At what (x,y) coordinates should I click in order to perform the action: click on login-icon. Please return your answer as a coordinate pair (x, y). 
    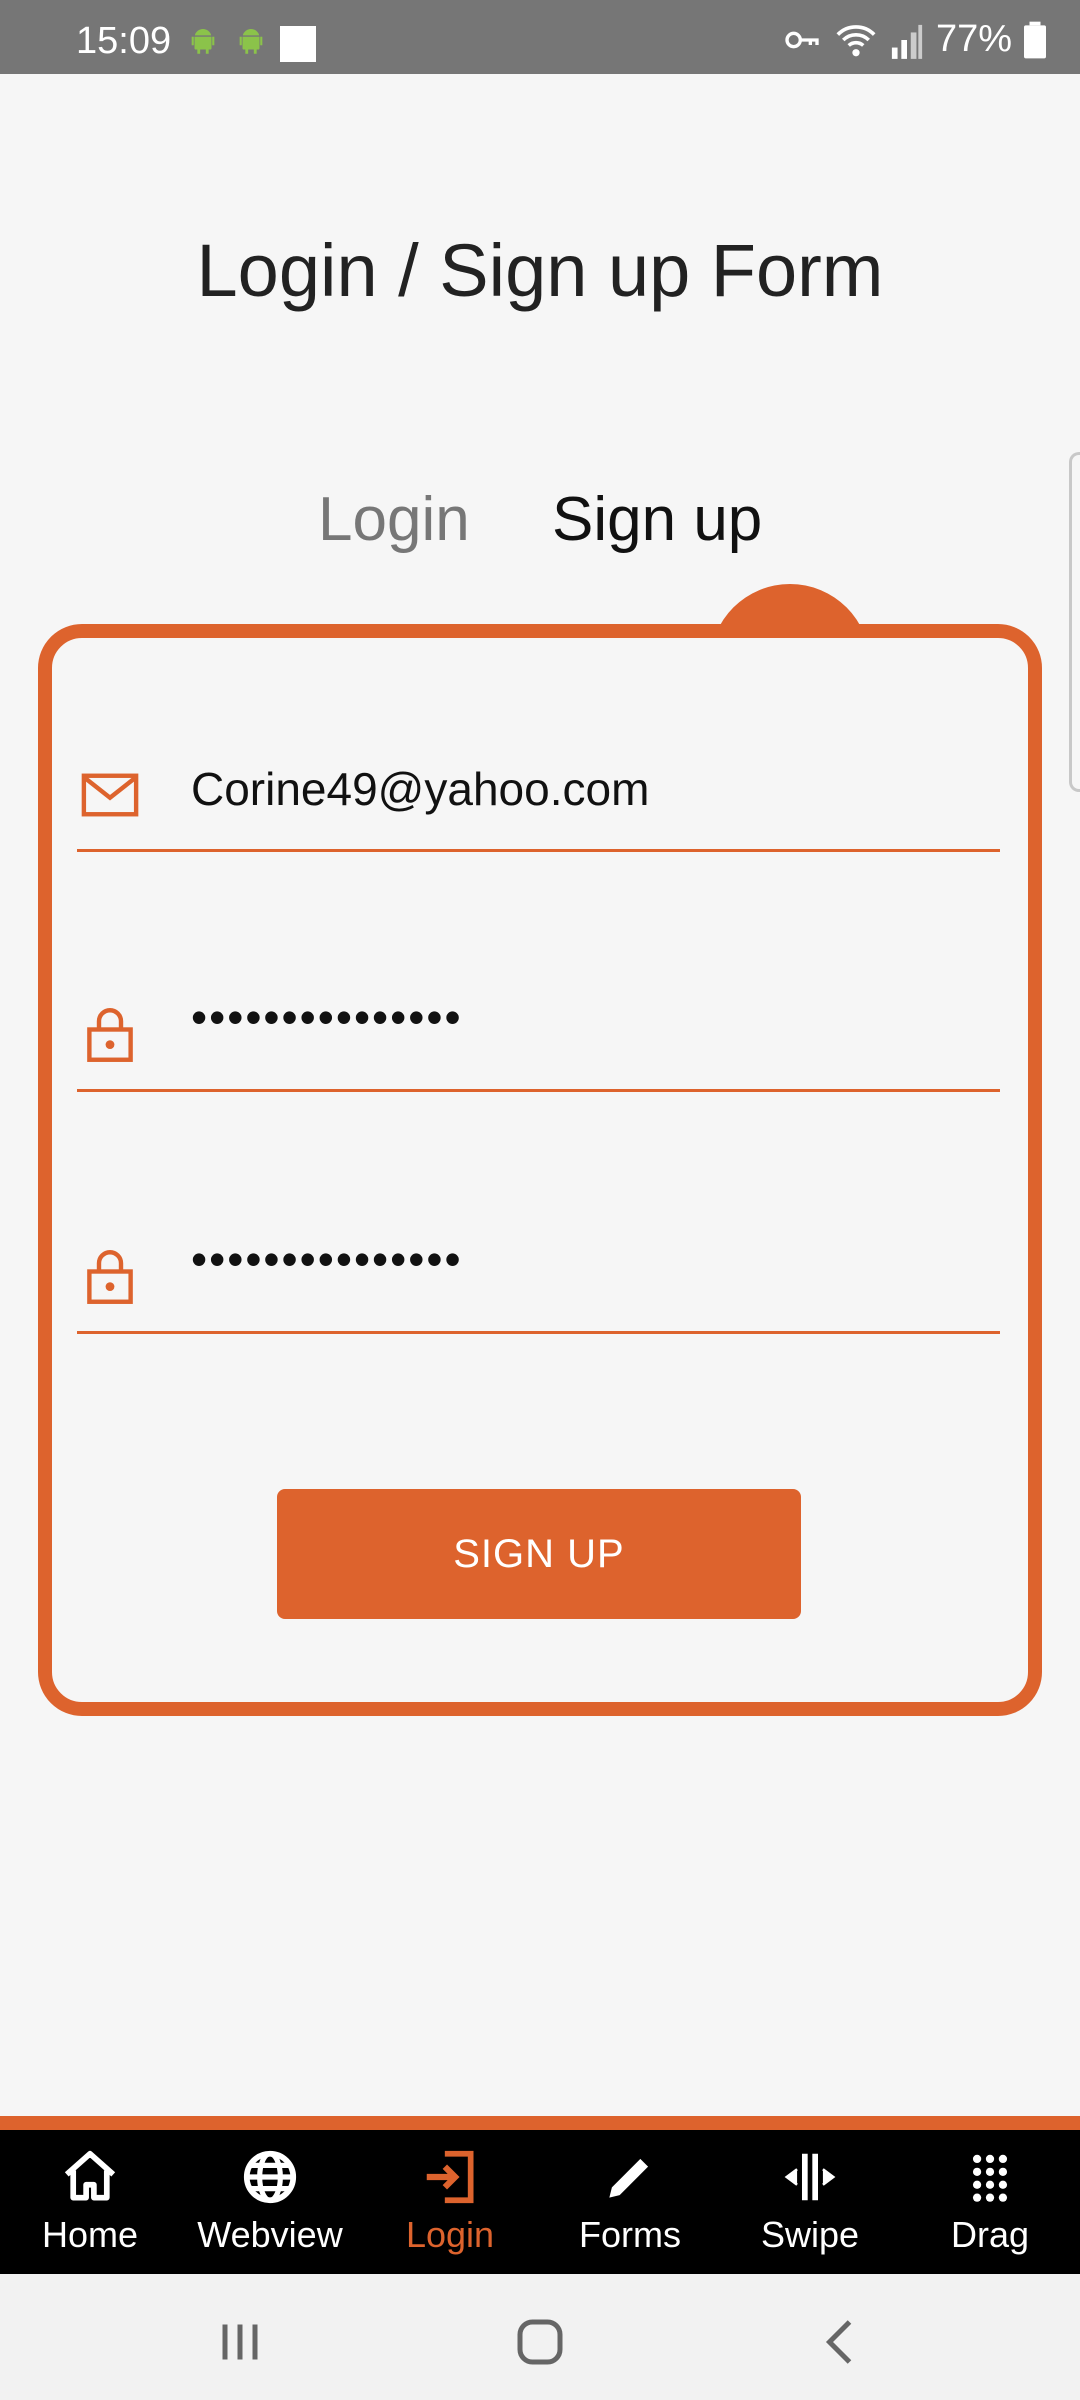
    Looking at the image, I should click on (450, 2177).